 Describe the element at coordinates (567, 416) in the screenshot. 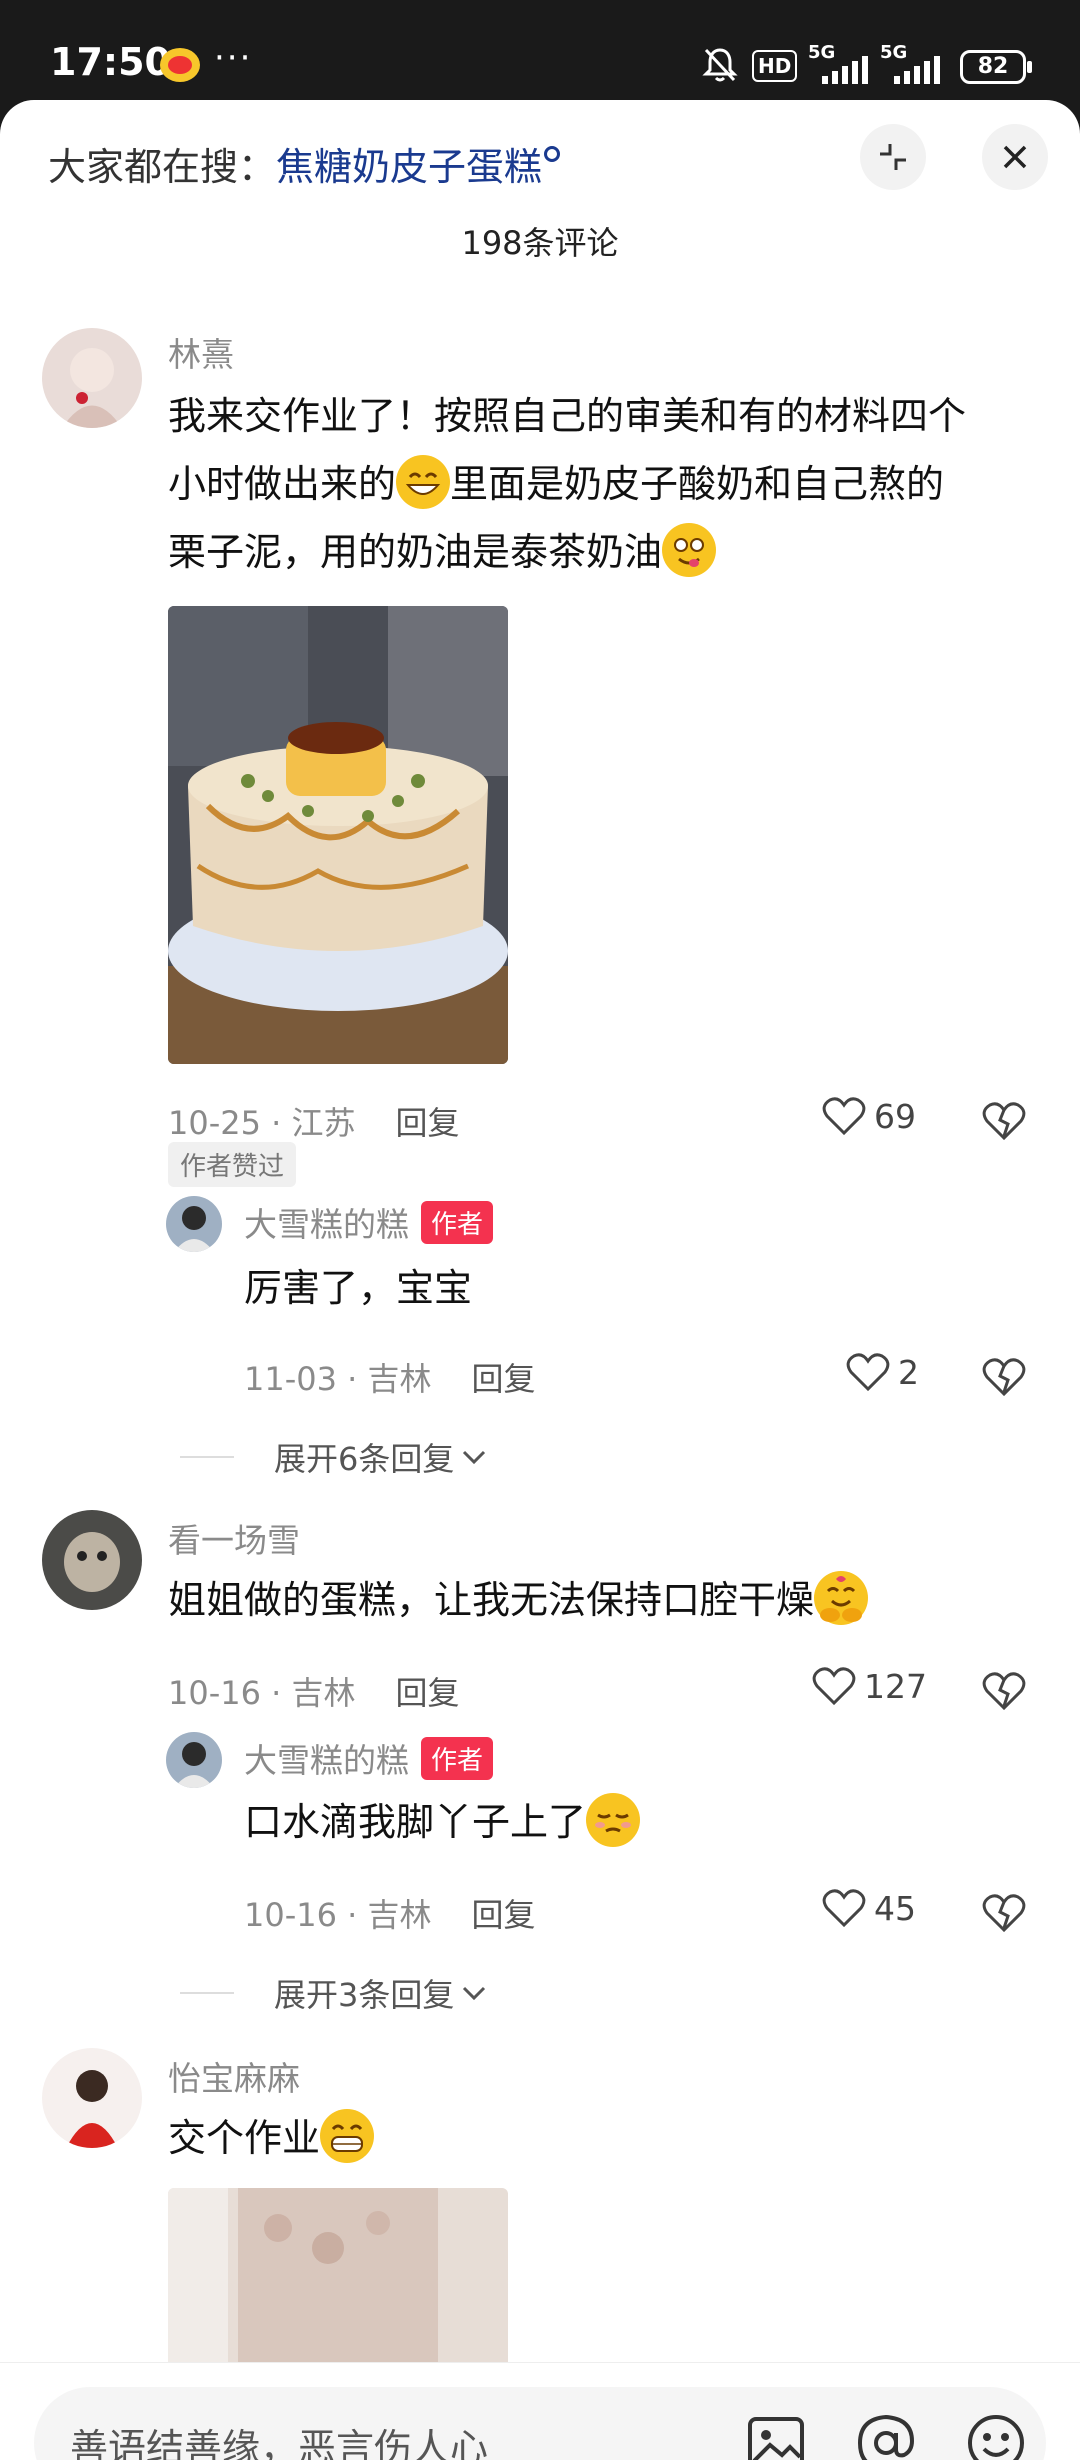

I see `comment-text-line: 我来交作业了！按照自己的审美和有的材料四个` at that location.